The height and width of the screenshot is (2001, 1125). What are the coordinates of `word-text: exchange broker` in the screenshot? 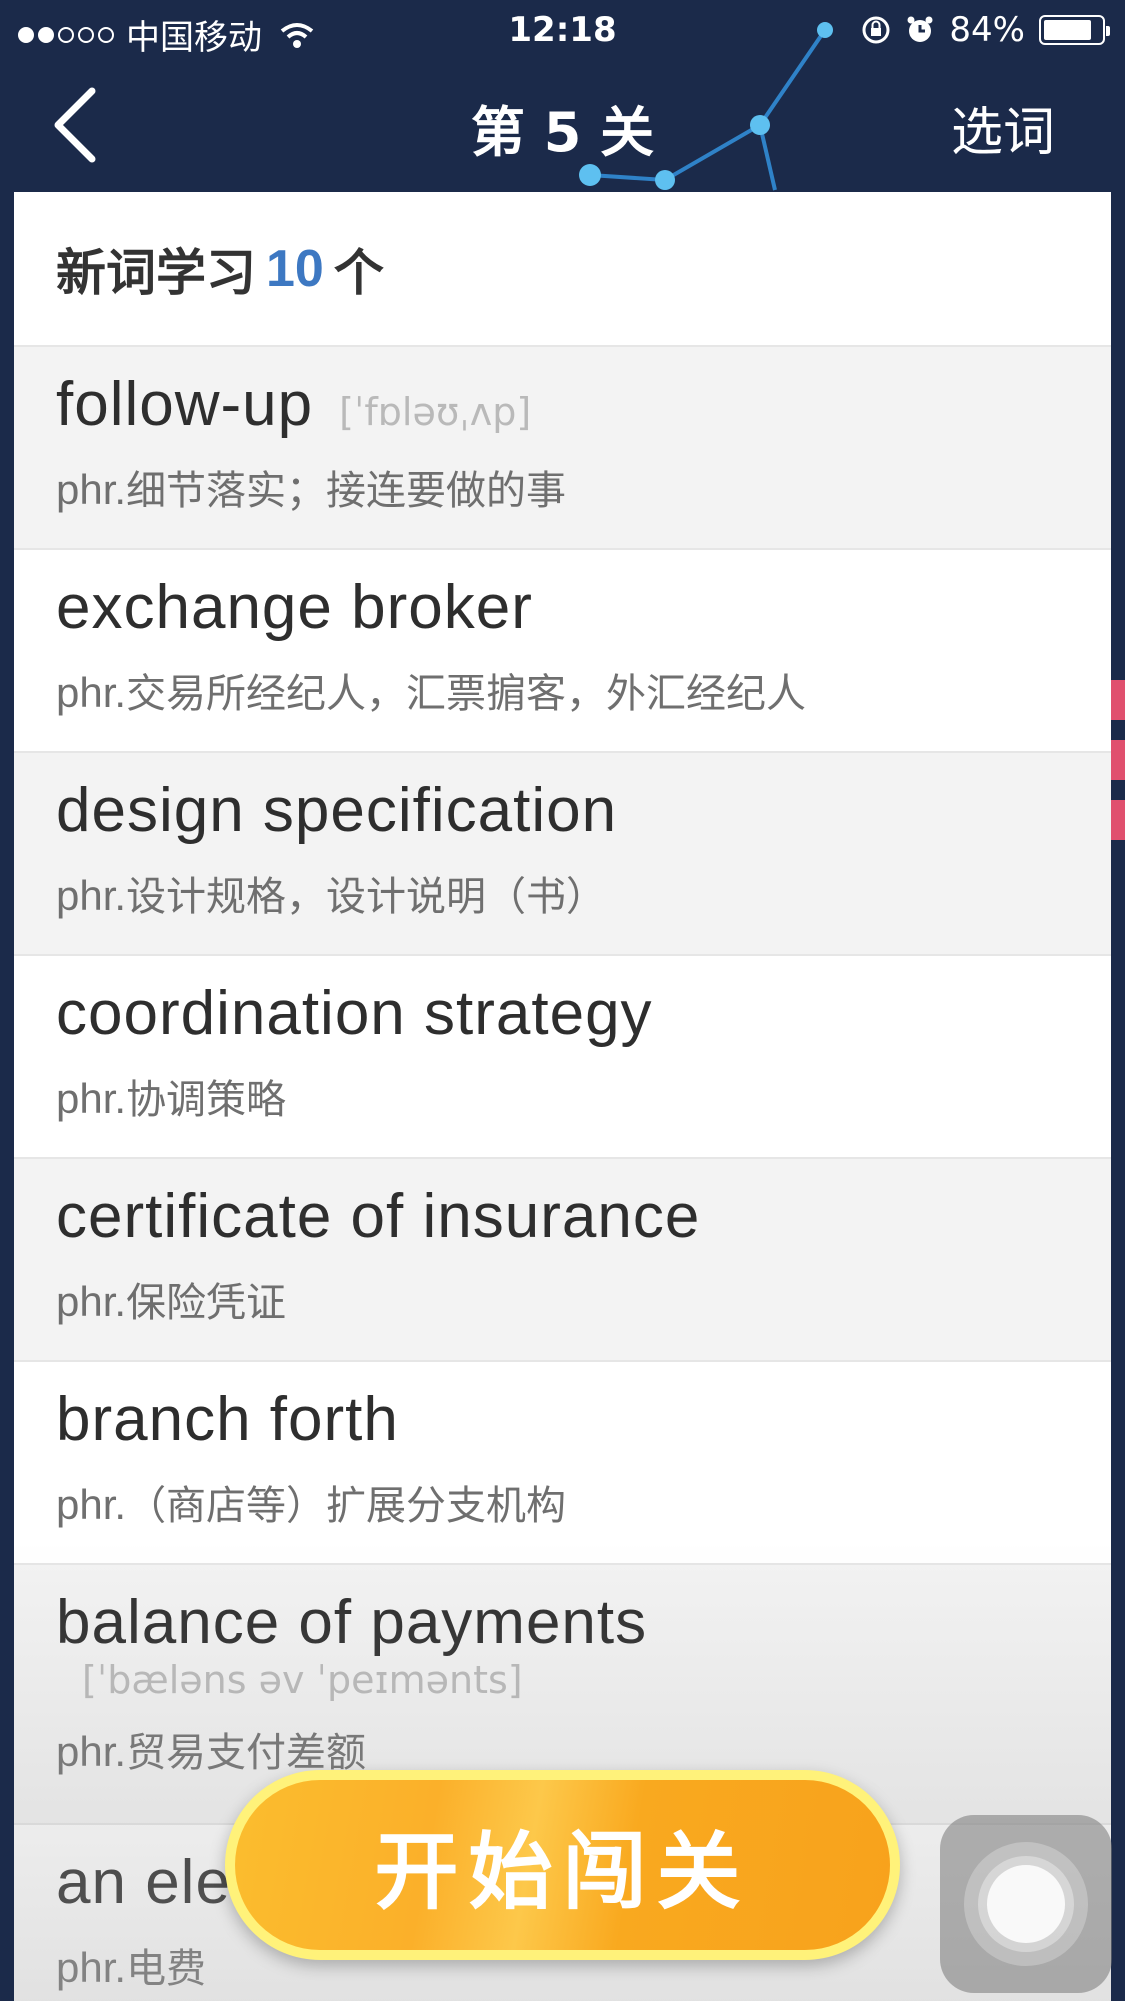 It's located at (294, 607).